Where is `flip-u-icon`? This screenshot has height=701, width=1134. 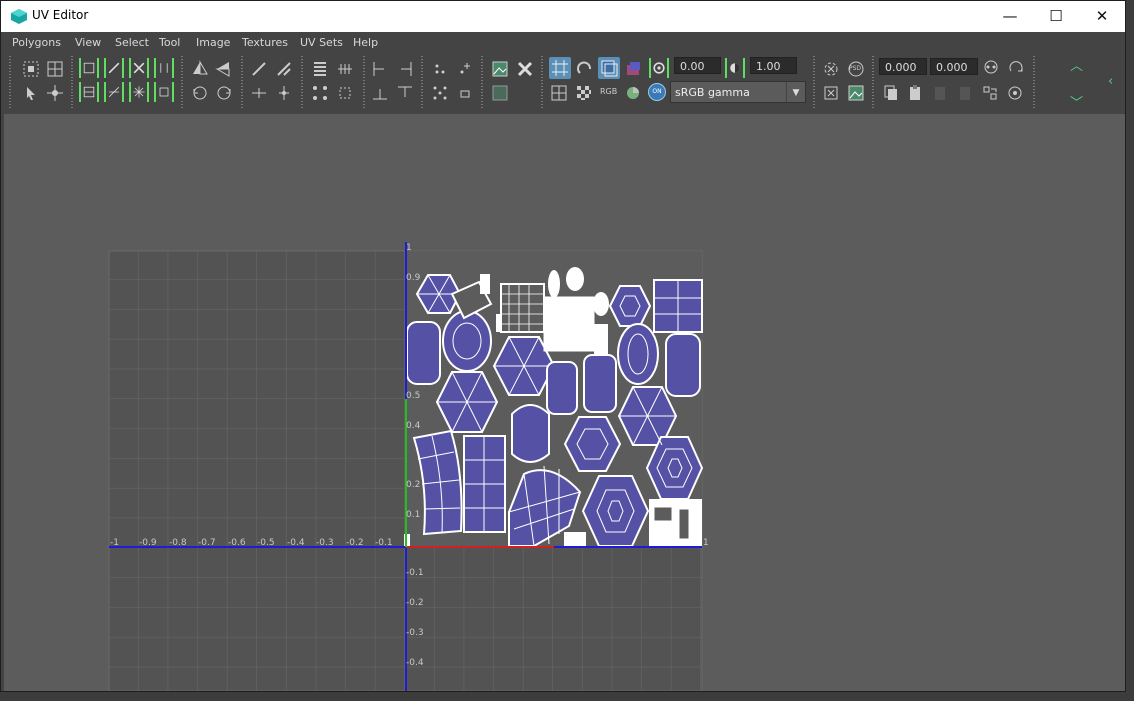
flip-u-icon is located at coordinates (200, 69).